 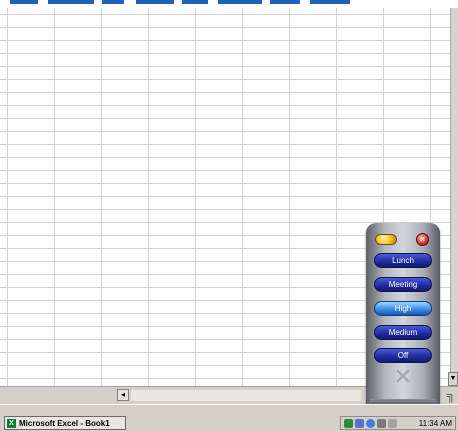 I want to click on status-button-high: High, so click(x=403, y=308).